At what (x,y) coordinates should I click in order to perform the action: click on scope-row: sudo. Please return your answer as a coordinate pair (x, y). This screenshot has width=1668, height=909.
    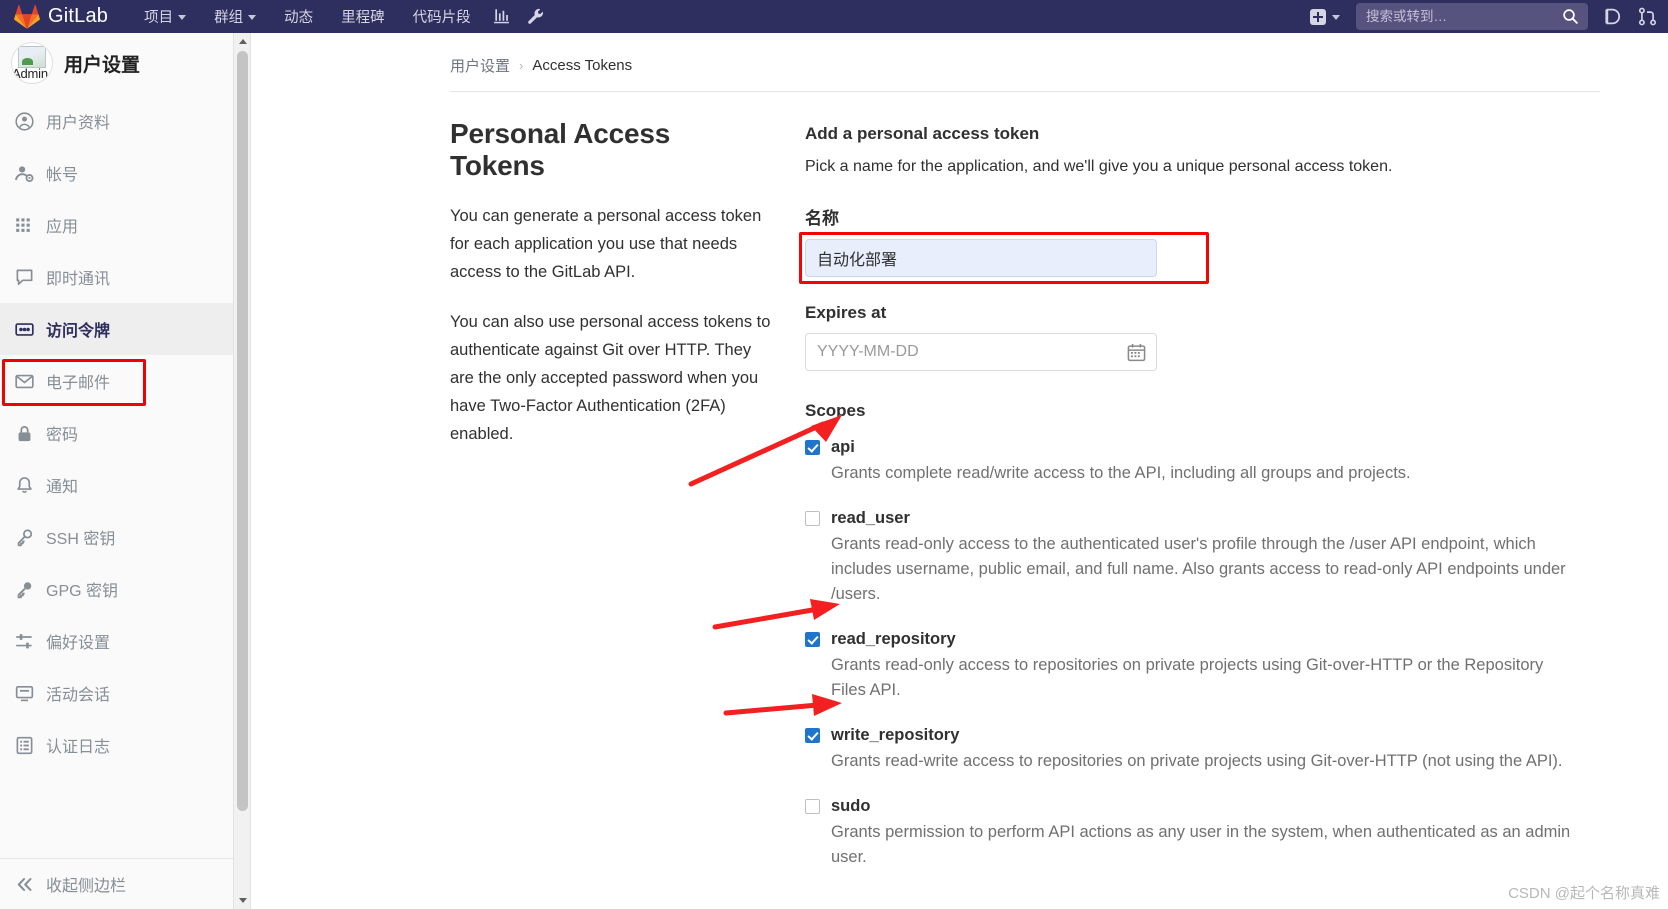
    Looking at the image, I should click on (1190, 806).